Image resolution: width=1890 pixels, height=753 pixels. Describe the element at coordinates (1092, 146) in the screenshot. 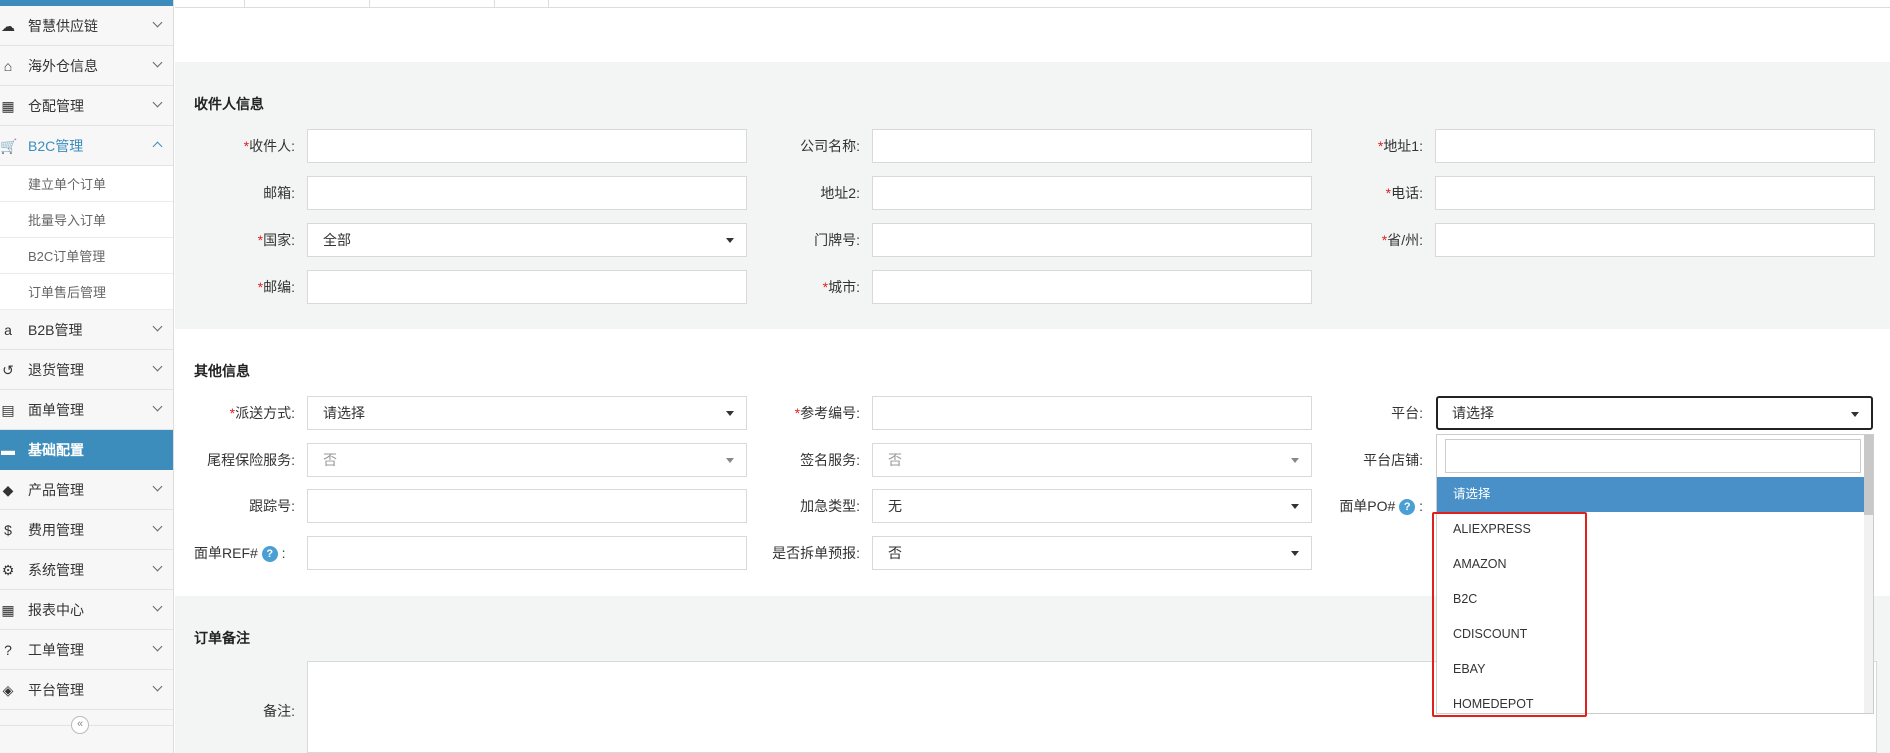

I see `company-input` at that location.